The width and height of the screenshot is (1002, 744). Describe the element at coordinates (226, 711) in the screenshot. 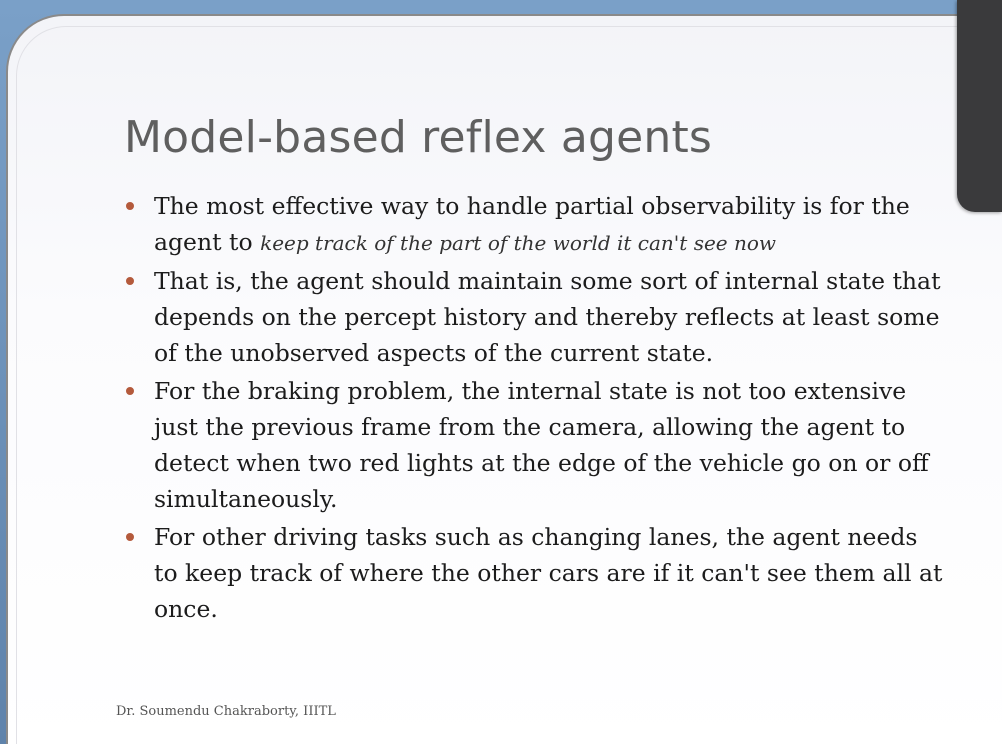

I see `slide-footer: Dr. Soumendu Chakraborty, IIITL` at that location.